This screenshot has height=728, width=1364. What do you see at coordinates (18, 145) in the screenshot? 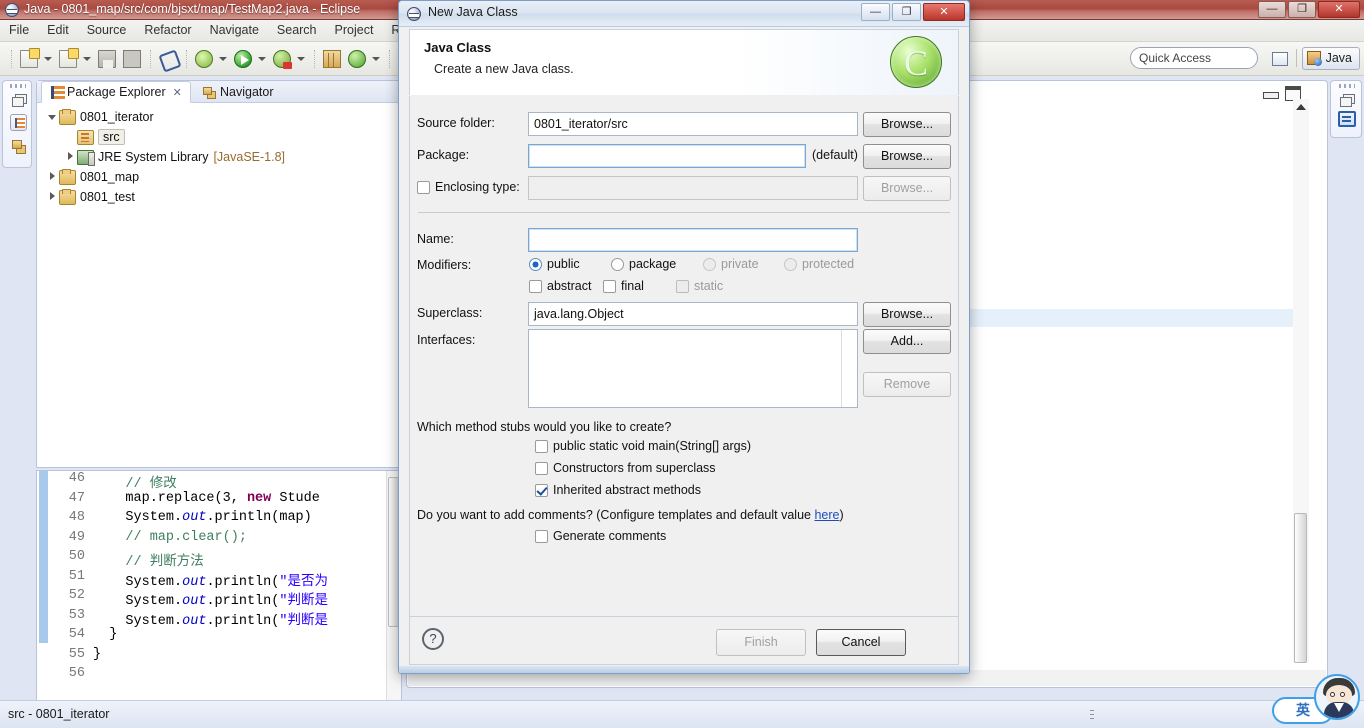
I see `navigator-icon` at bounding box center [18, 145].